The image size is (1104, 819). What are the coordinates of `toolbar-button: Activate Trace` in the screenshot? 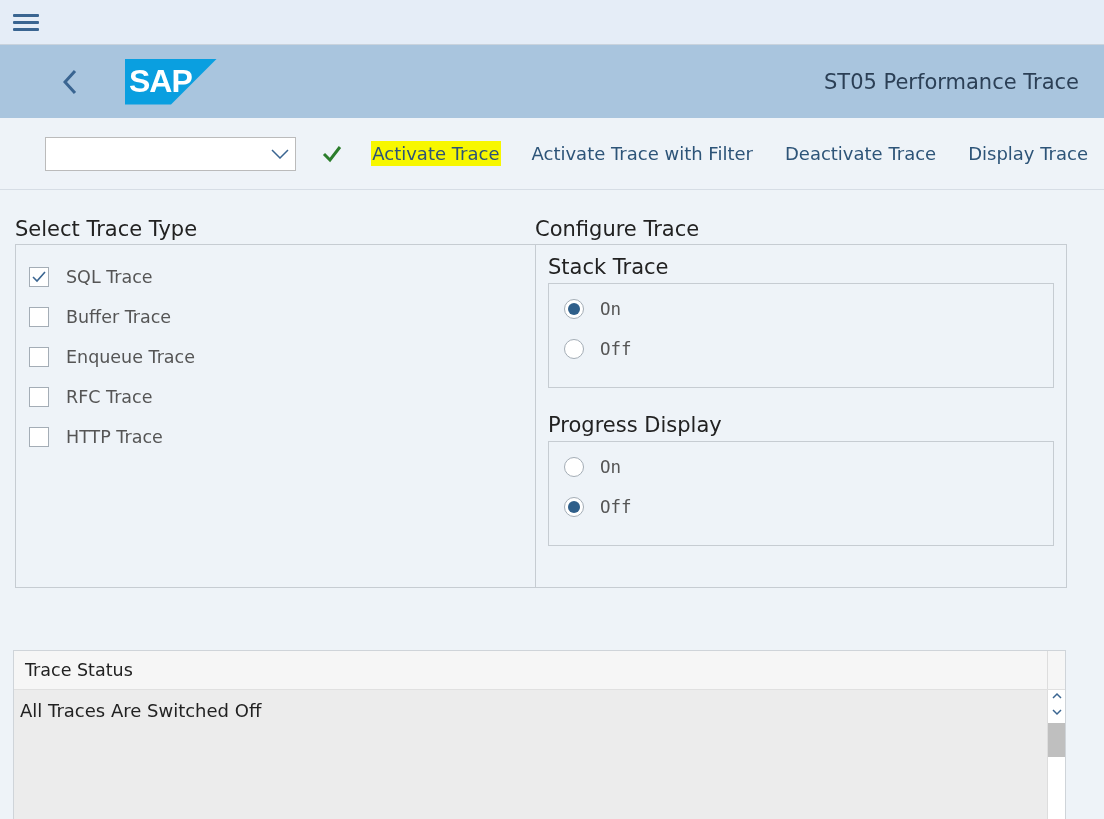 It's located at (436, 153).